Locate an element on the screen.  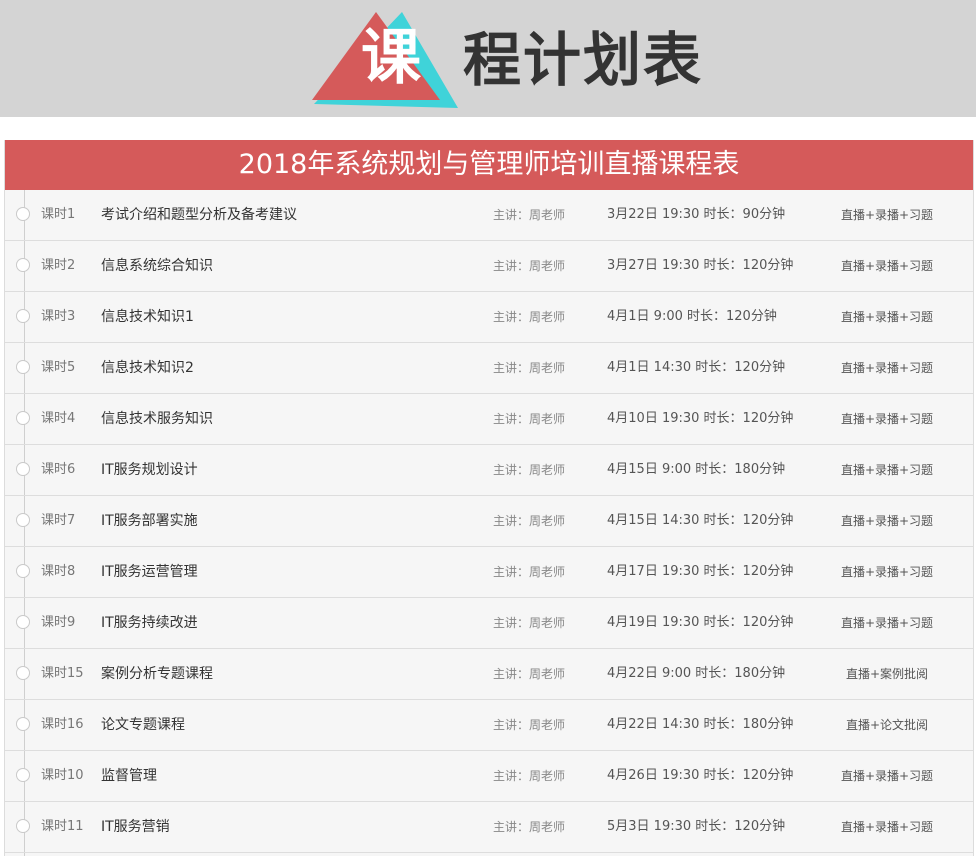
lesson-title: 信息技术知识1 is located at coordinates (147, 317).